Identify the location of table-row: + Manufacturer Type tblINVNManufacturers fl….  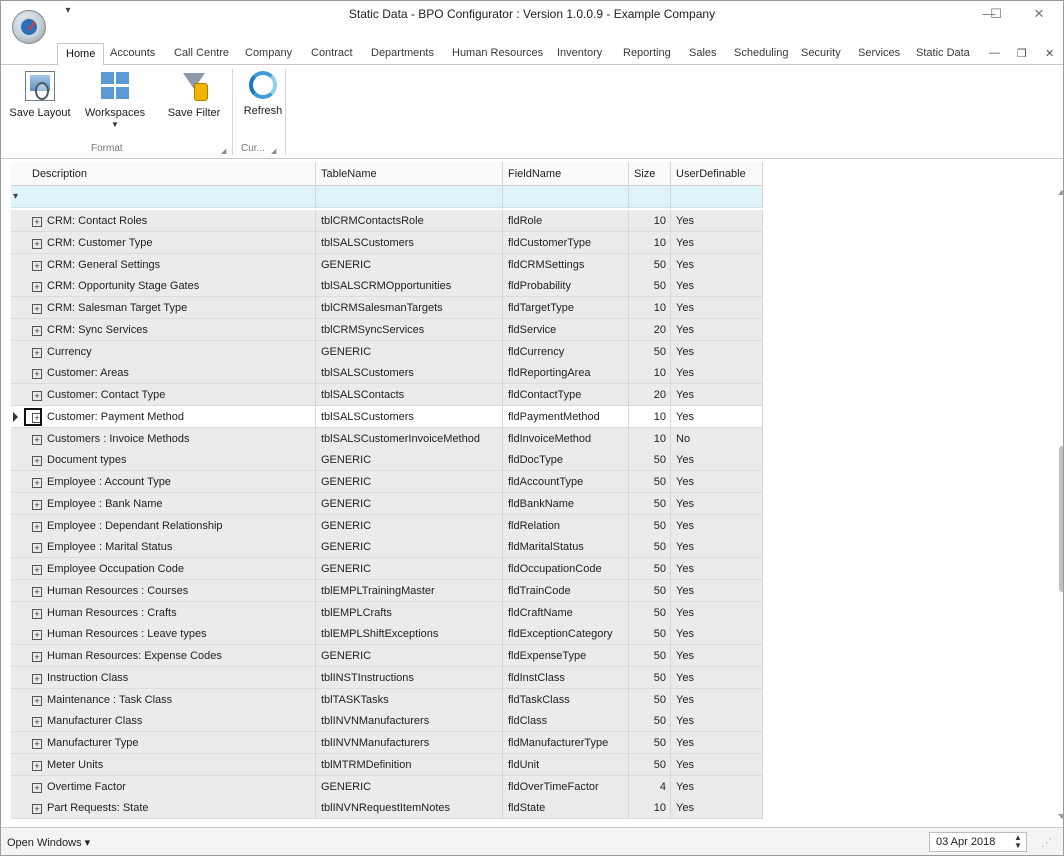
(387, 743).